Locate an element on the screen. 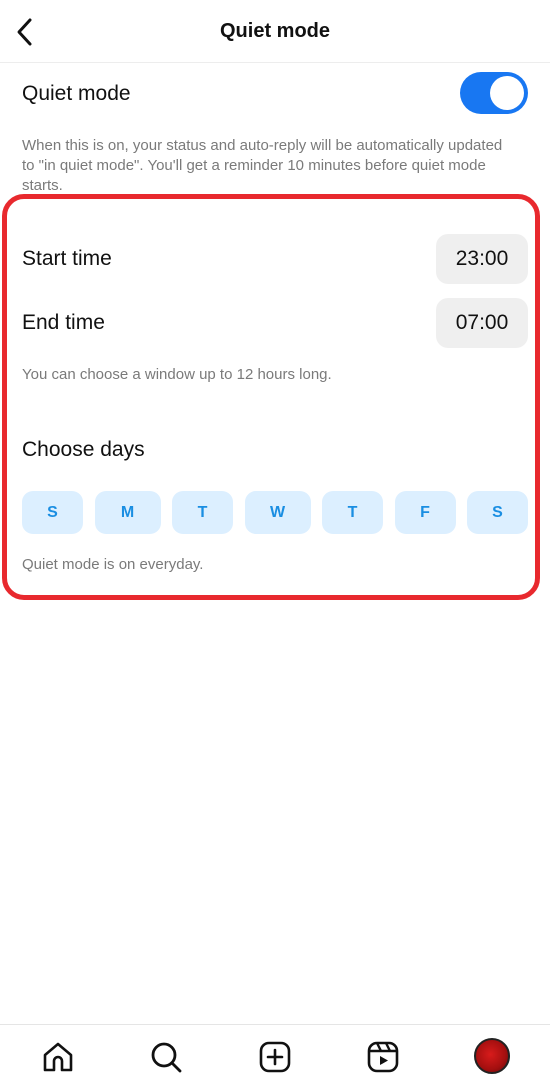 This screenshot has height=1081, width=550. nav-reels is located at coordinates (383, 1057).